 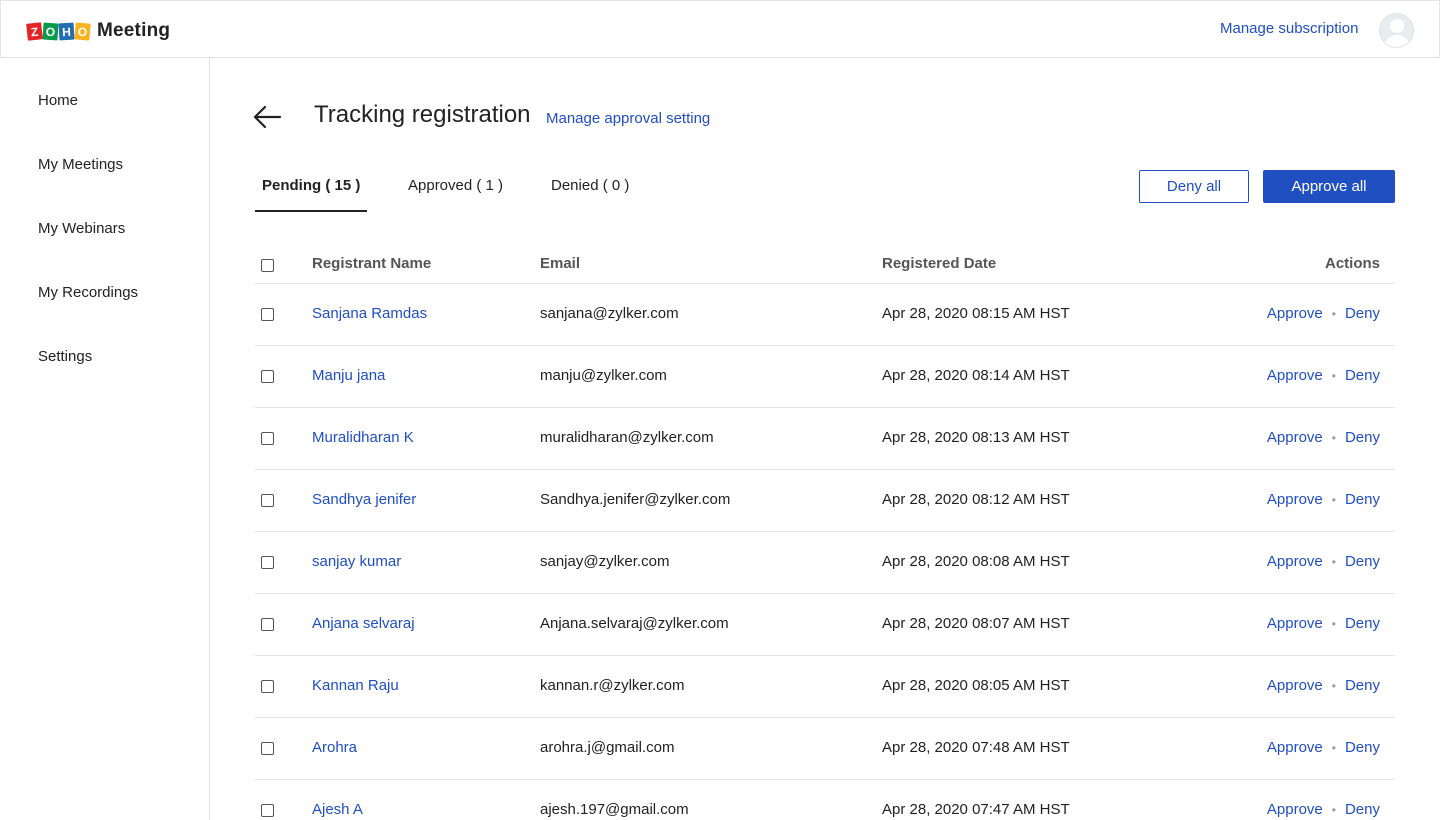 What do you see at coordinates (363, 437) in the screenshot?
I see `registrant-name-link: Muralidharan K` at bounding box center [363, 437].